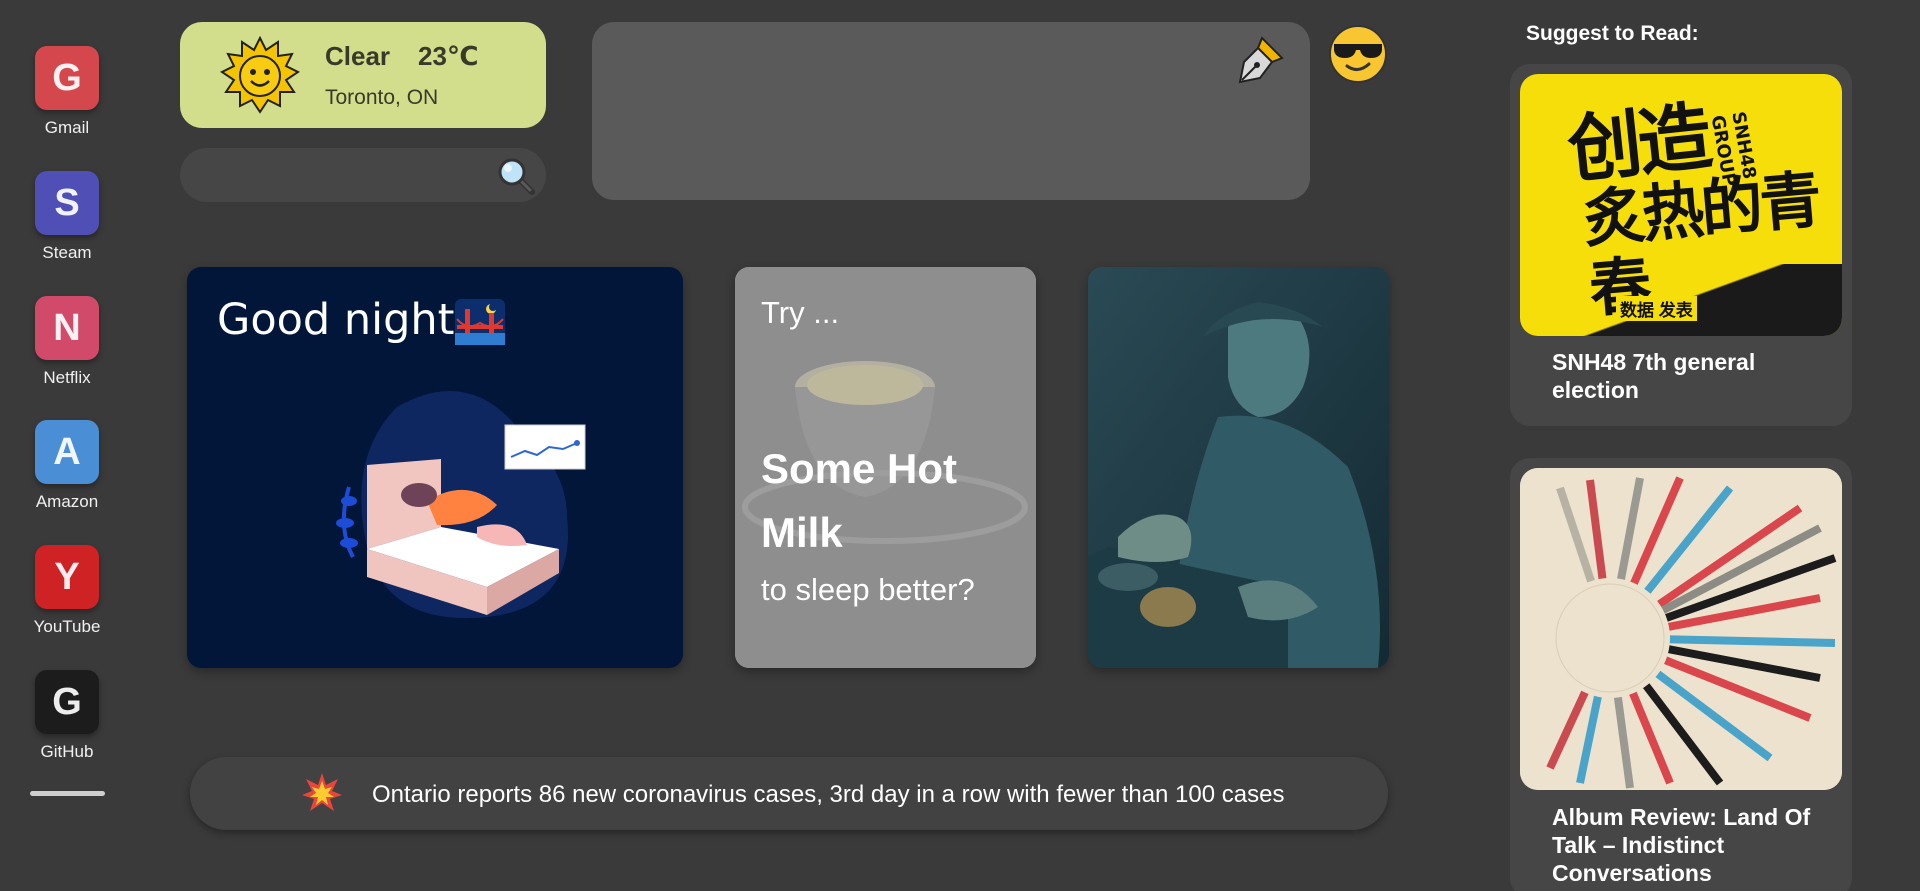 The image size is (1920, 891). I want to click on blind-man-painting-image, so click(1238, 467).